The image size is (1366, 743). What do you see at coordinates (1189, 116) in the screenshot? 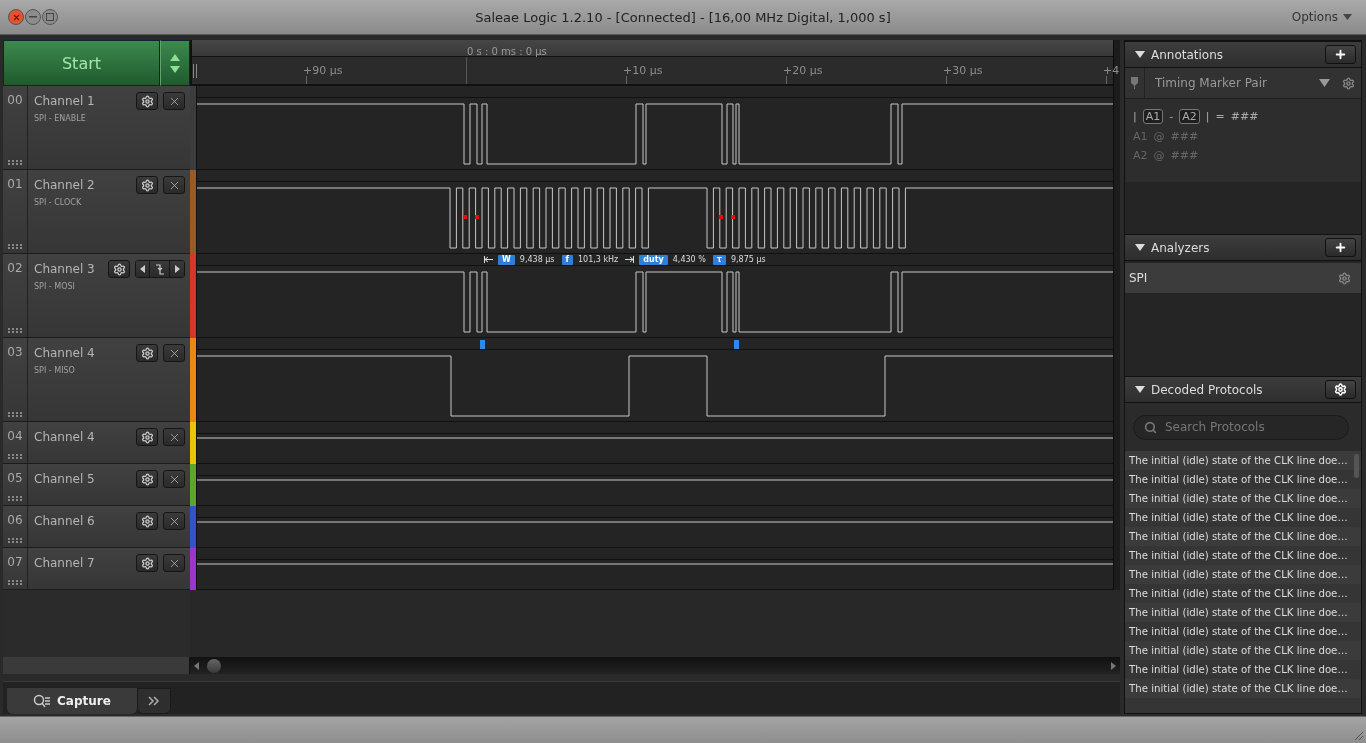
I see `marker-label: A2` at bounding box center [1189, 116].